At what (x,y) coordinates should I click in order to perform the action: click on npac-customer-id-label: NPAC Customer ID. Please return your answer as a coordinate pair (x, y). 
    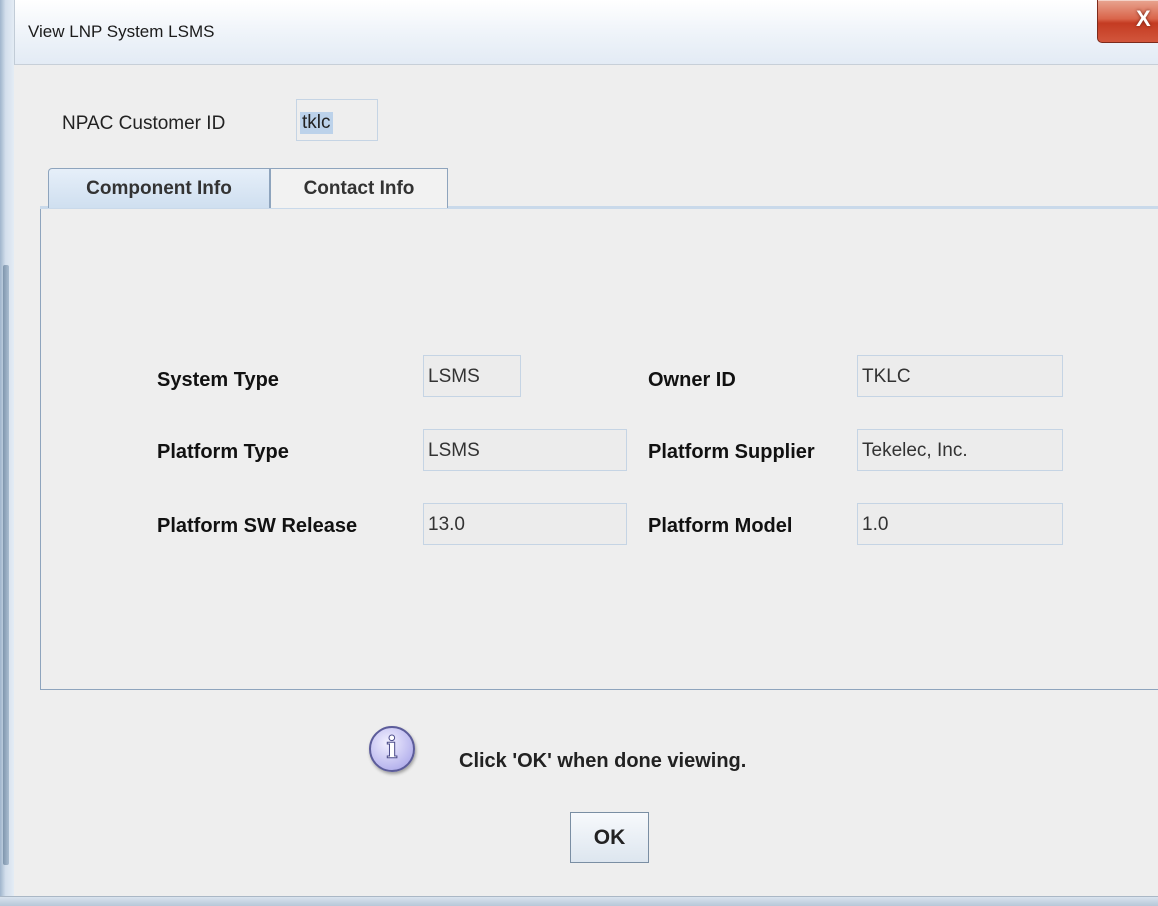
    Looking at the image, I should click on (144, 123).